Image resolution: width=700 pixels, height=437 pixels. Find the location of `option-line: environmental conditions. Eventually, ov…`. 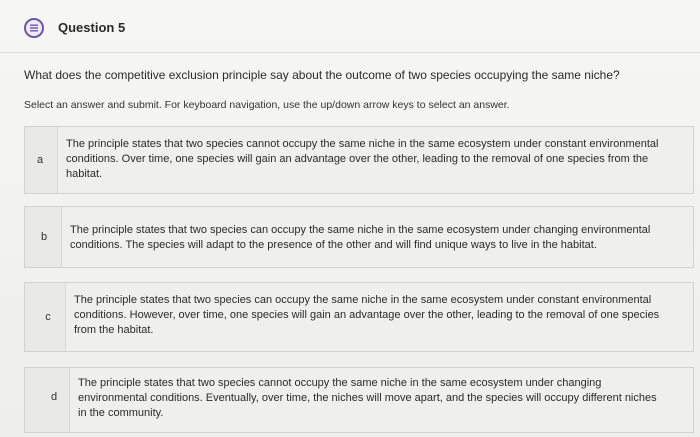

option-line: environmental conditions. Eventually, ov… is located at coordinates (367, 398).